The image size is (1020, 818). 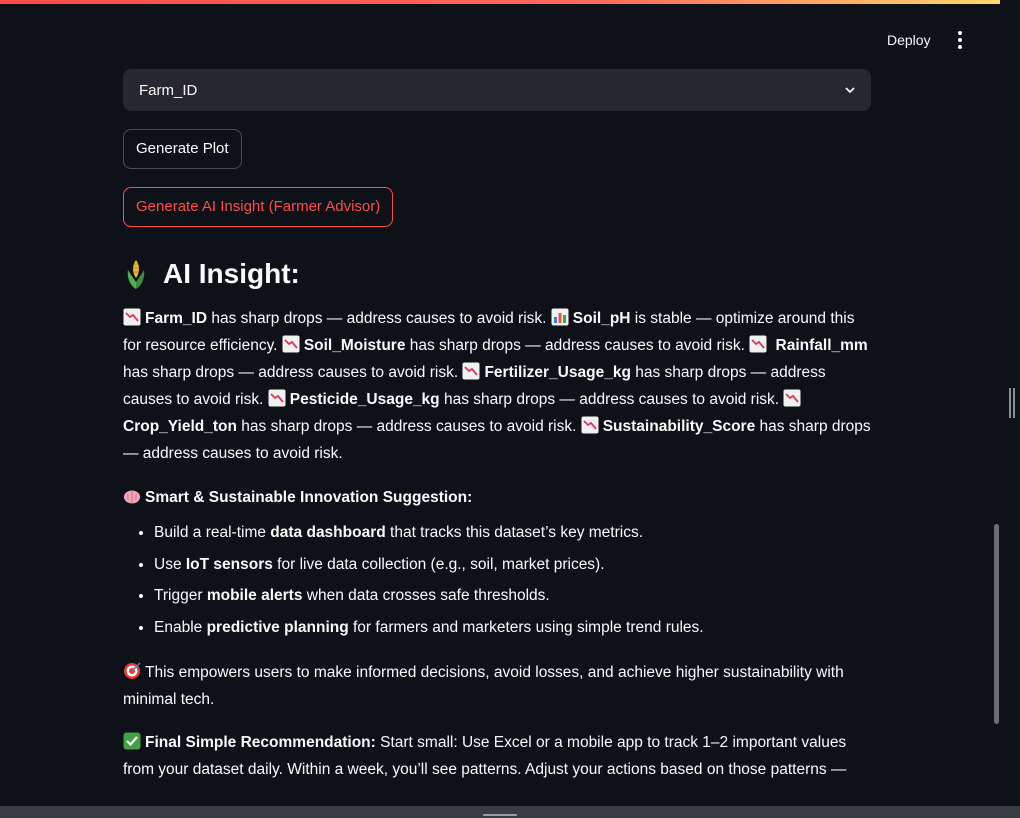 I want to click on insight-heading: AI Insight:, so click(x=497, y=274).